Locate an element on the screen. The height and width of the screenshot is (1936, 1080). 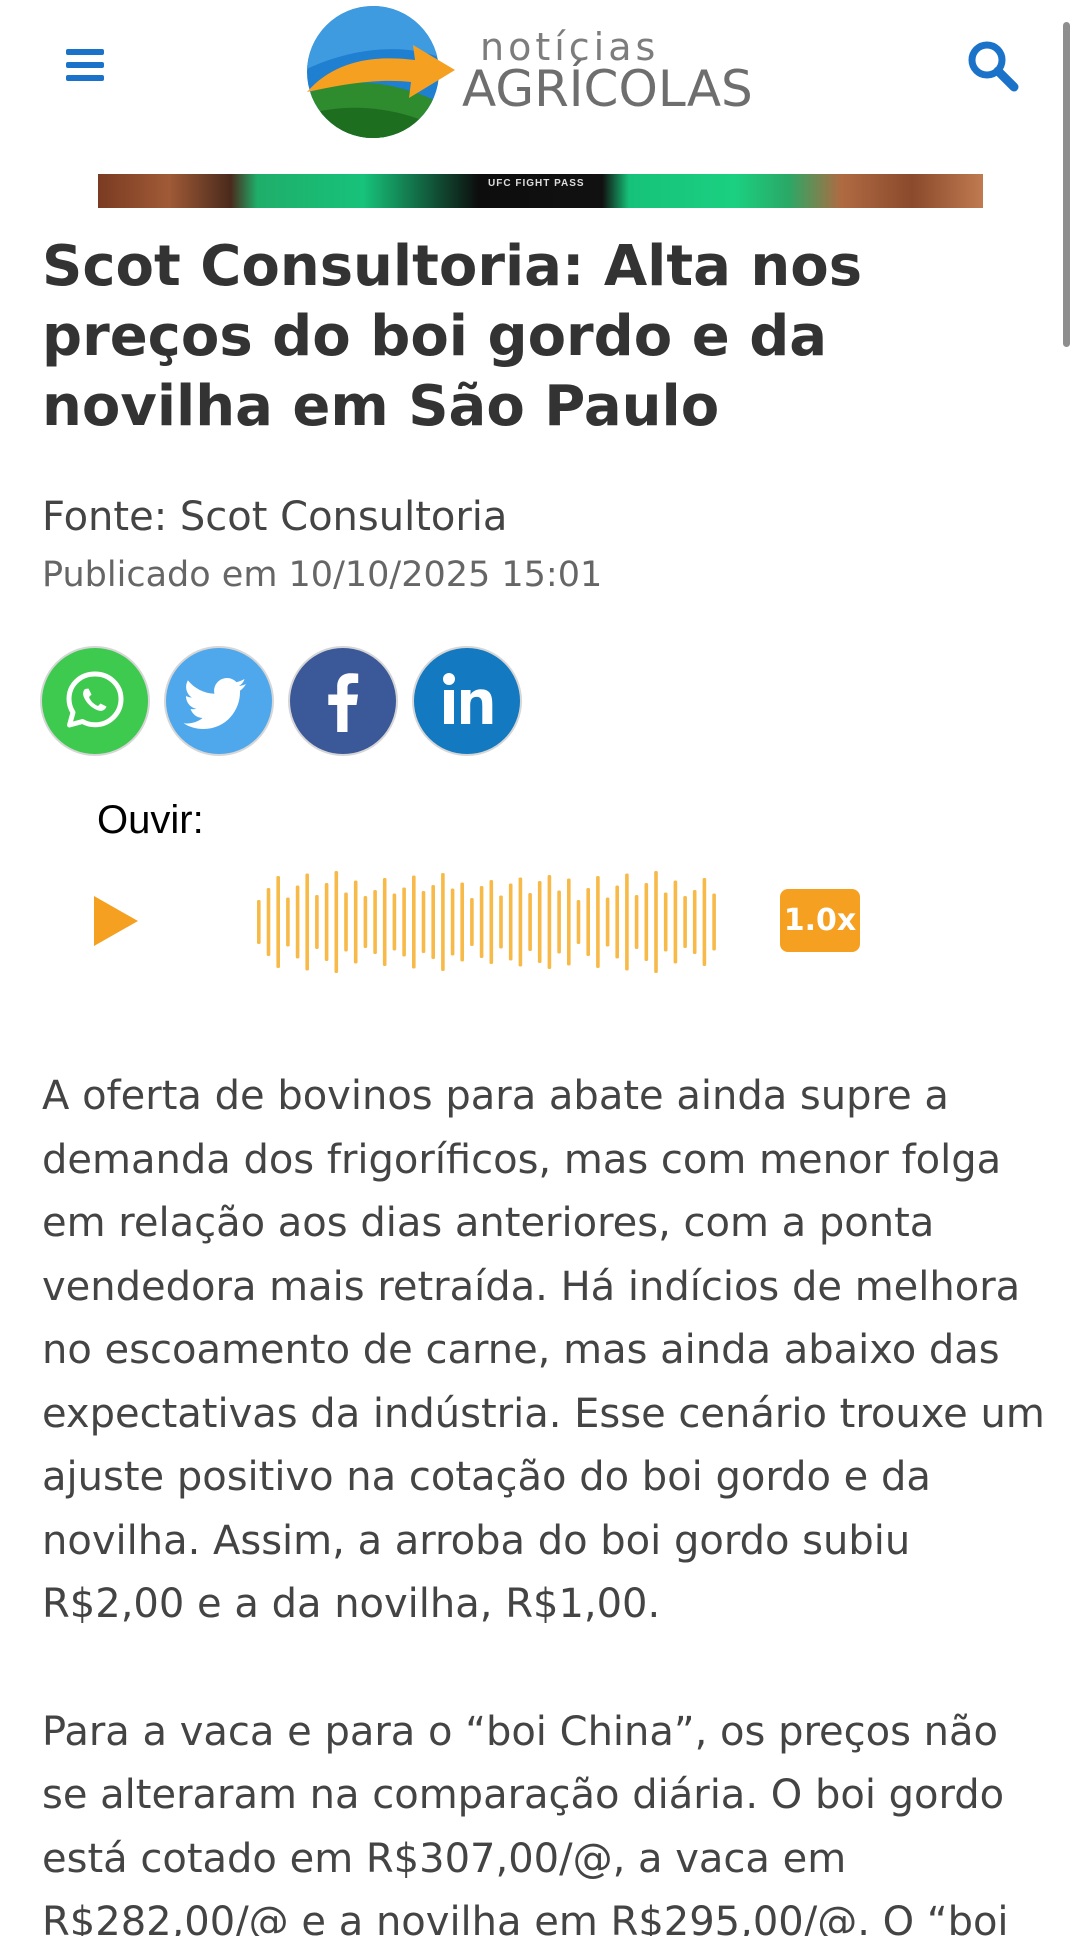
article-source: Fonte: Scot Consultoria is located at coordinates (275, 517).